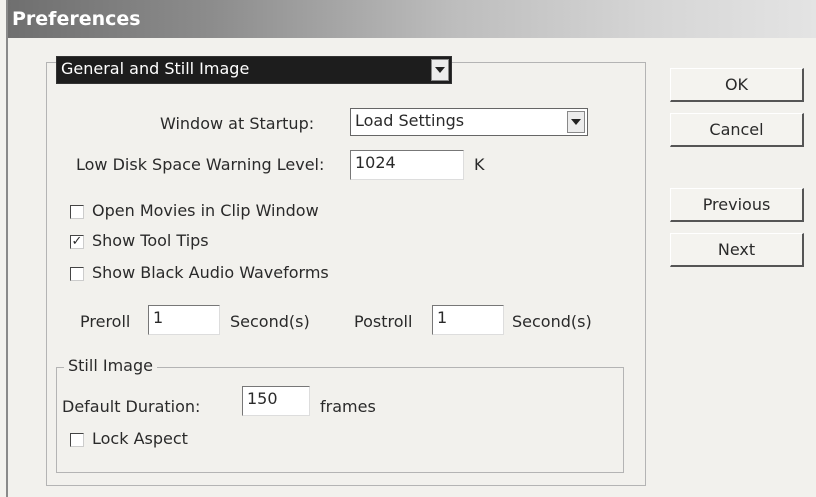 The height and width of the screenshot is (497, 816). I want to click on still-image-legend: Still Image, so click(110, 365).